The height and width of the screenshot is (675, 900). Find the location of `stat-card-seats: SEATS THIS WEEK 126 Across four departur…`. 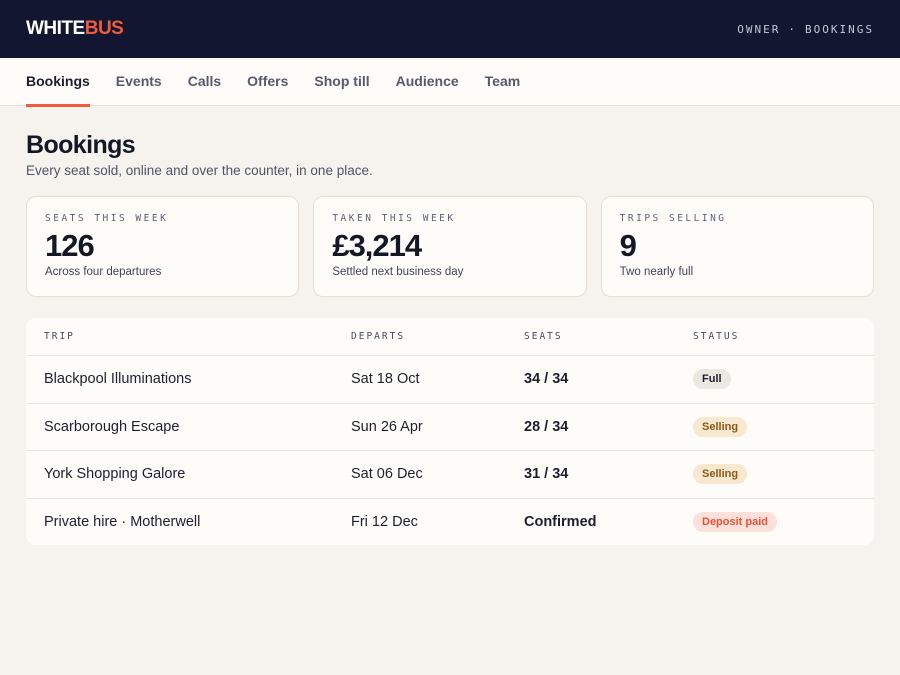

stat-card-seats: SEATS THIS WEEK 126 Across four departur… is located at coordinates (163, 246).